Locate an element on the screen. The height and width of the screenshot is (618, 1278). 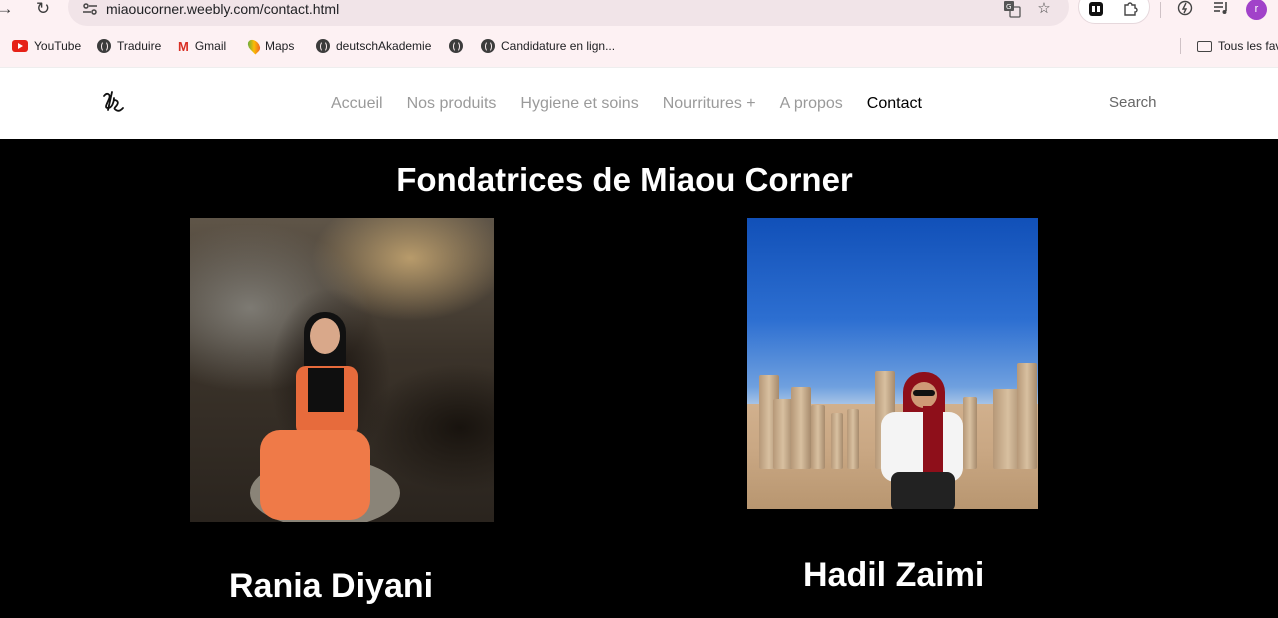
reload-icon: ↻ is located at coordinates (43, 10).